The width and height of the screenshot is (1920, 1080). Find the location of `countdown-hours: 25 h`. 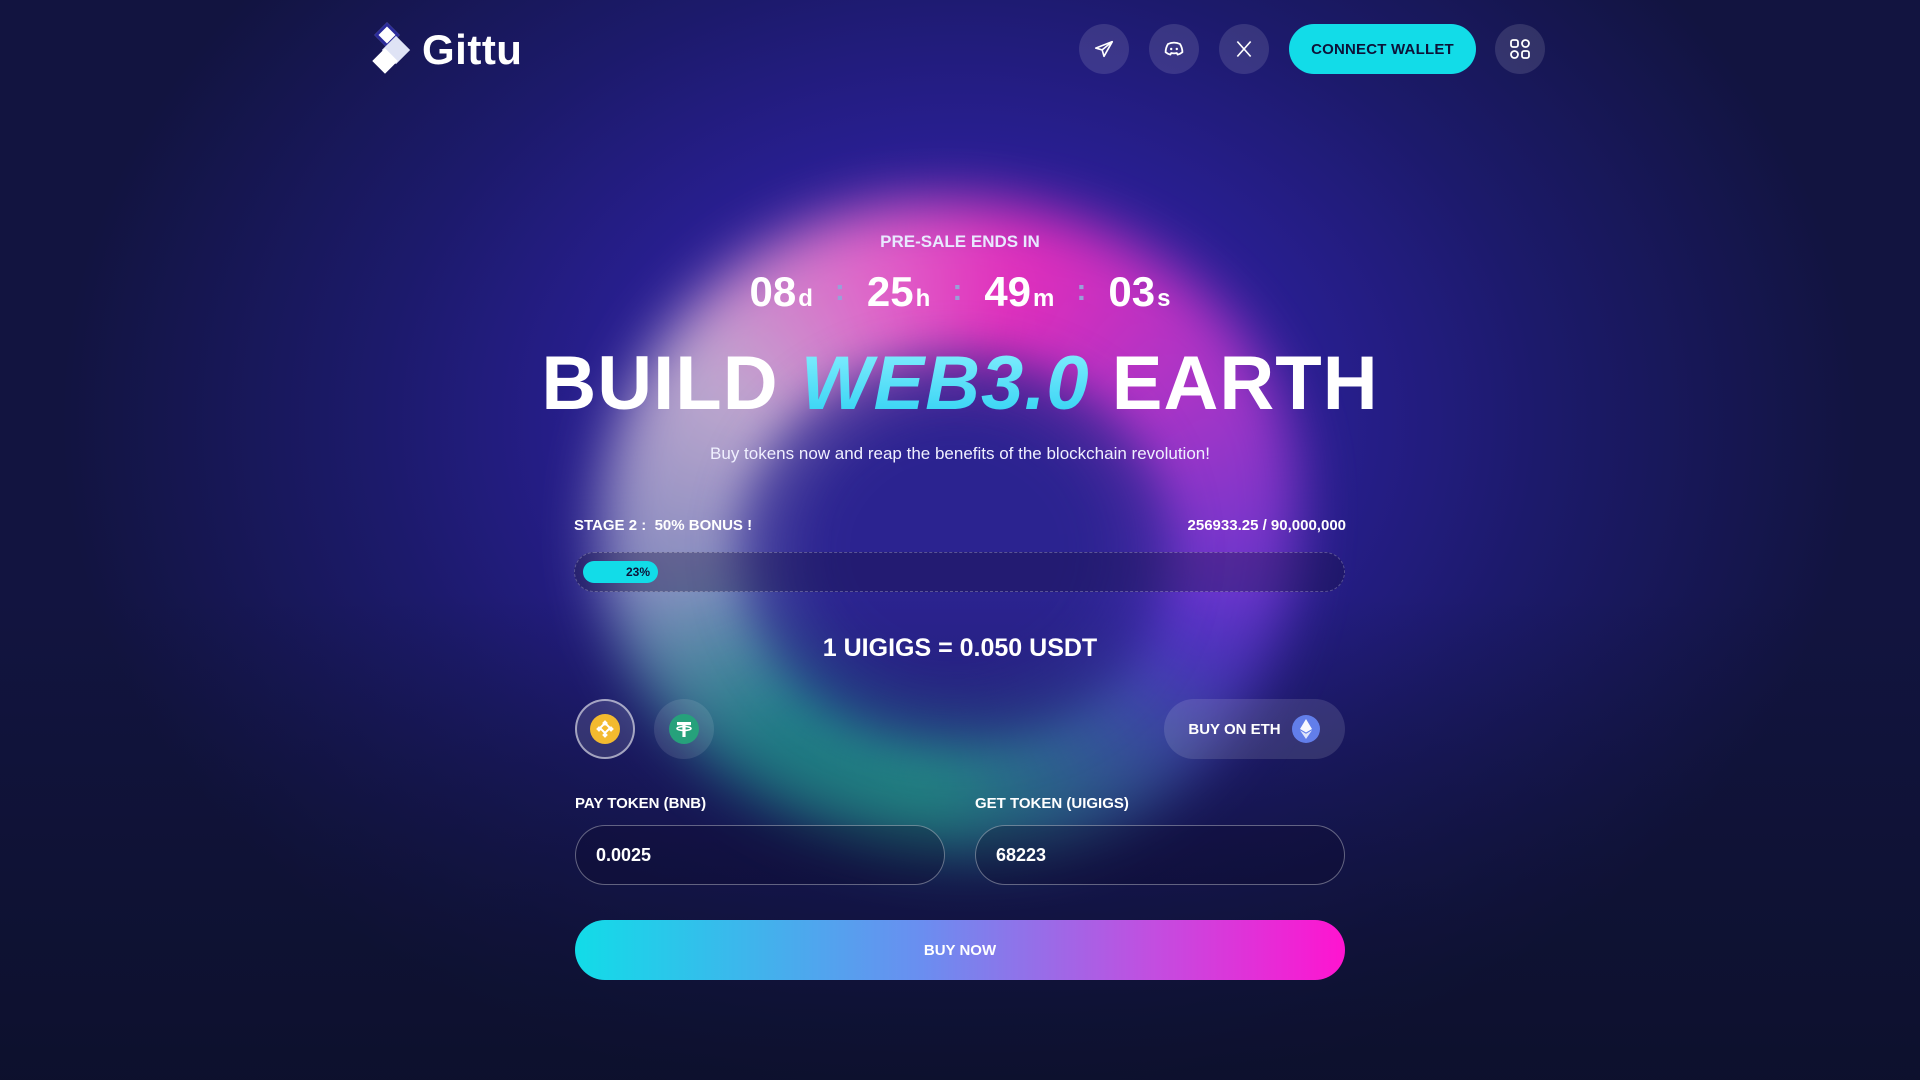

countdown-hours: 25 h is located at coordinates (898, 292).